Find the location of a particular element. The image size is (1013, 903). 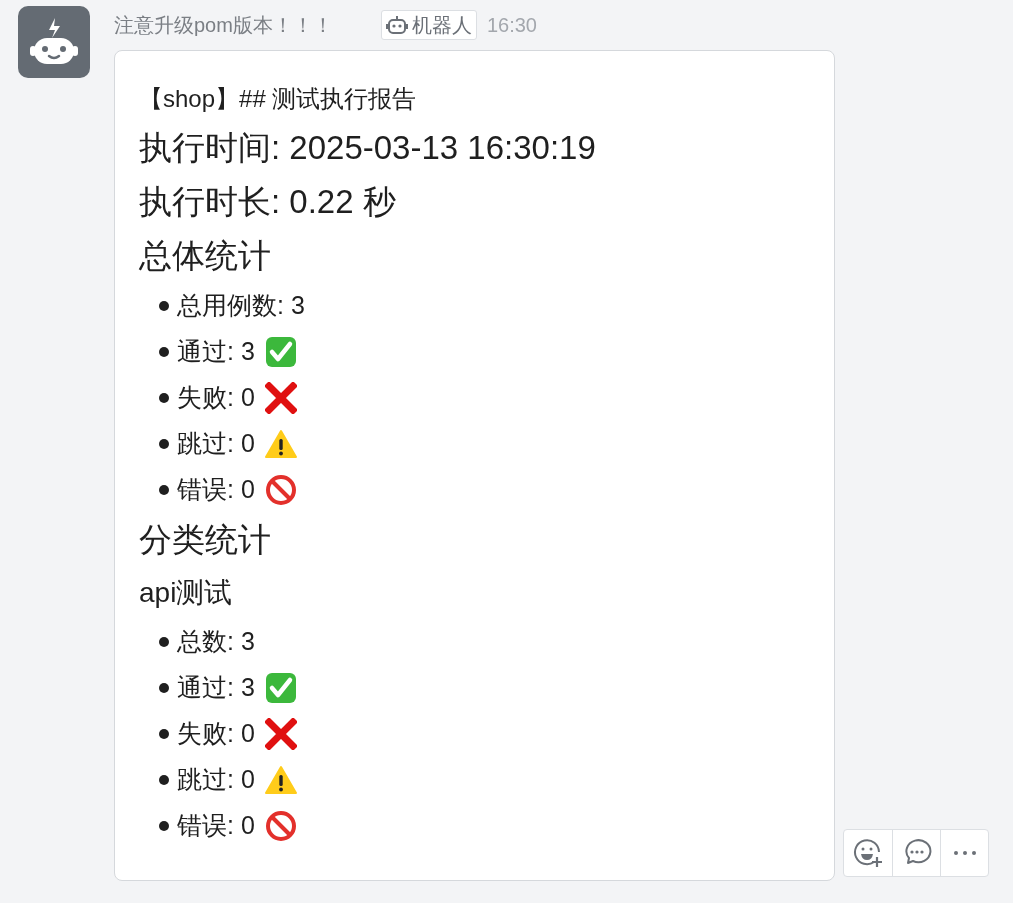

robot-icon is located at coordinates (396, 25).